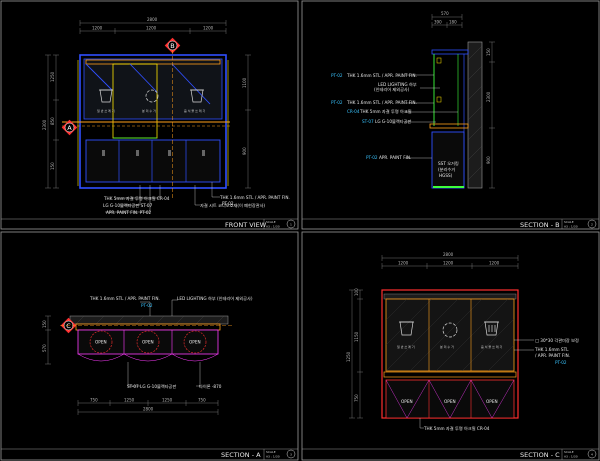 The height and width of the screenshot is (461, 600). What do you see at coordinates (101, 342) in the screenshot?
I see `sa-open-0: OPEN` at bounding box center [101, 342].